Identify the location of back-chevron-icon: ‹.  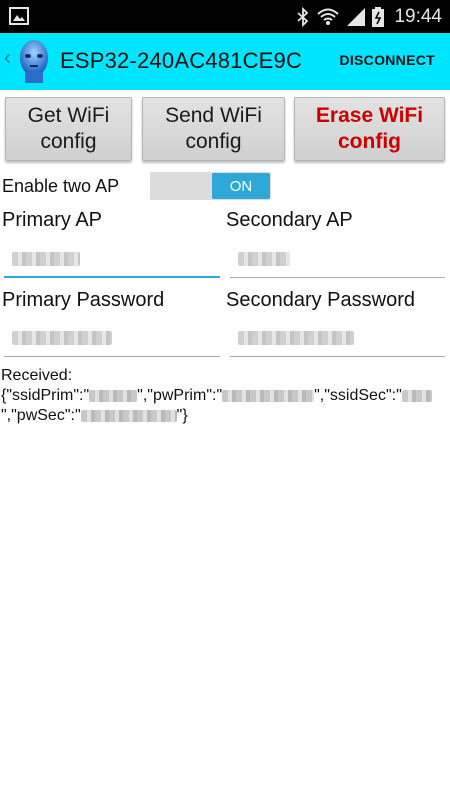
(7, 58).